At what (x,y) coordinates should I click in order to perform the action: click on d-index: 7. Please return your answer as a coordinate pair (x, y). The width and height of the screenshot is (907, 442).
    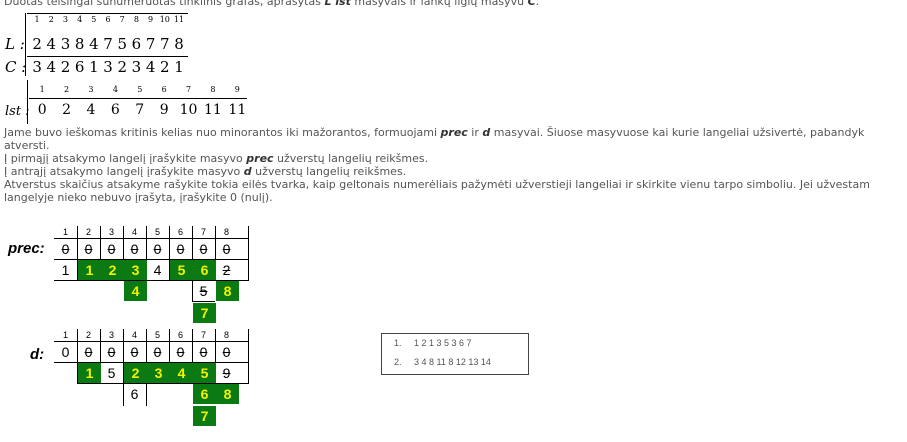
    Looking at the image, I should click on (203, 335).